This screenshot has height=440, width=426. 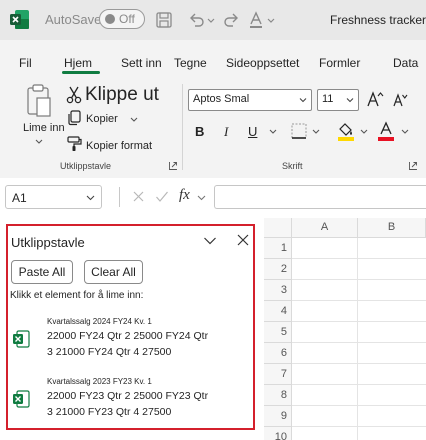 What do you see at coordinates (299, 131) in the screenshot?
I see `borders-icon` at bounding box center [299, 131].